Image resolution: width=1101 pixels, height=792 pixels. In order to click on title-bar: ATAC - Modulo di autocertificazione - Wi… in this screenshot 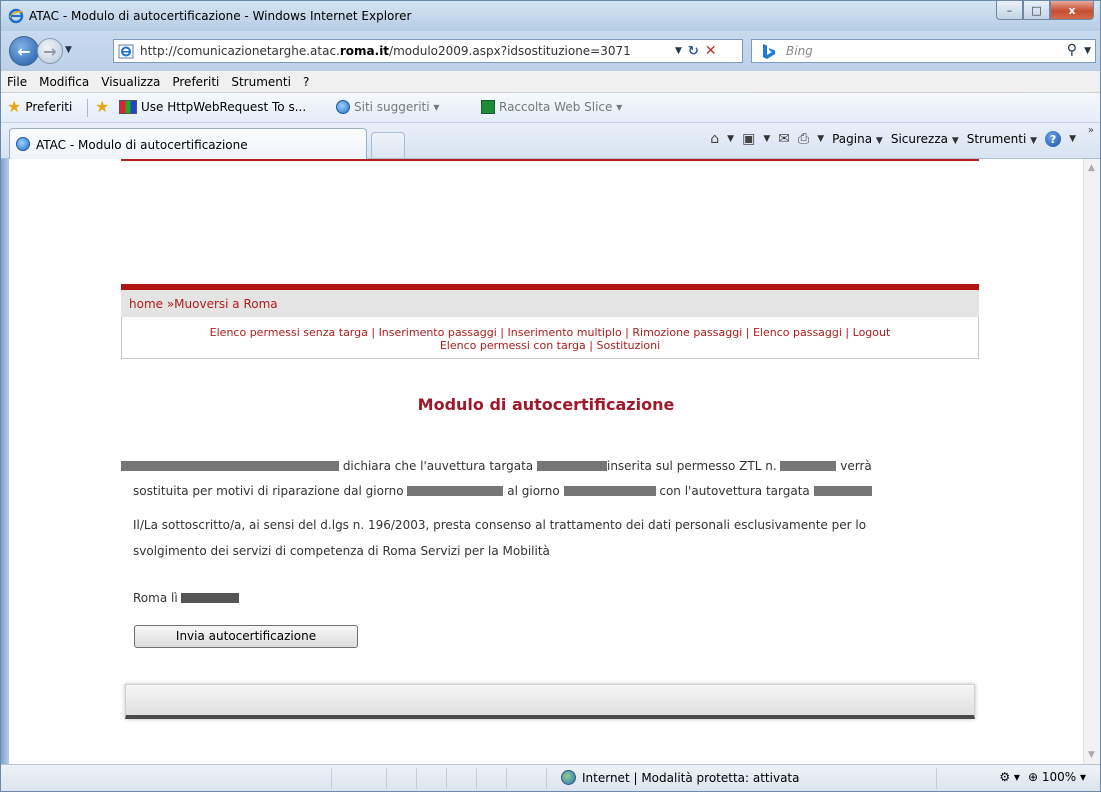, I will do `click(550, 16)`.